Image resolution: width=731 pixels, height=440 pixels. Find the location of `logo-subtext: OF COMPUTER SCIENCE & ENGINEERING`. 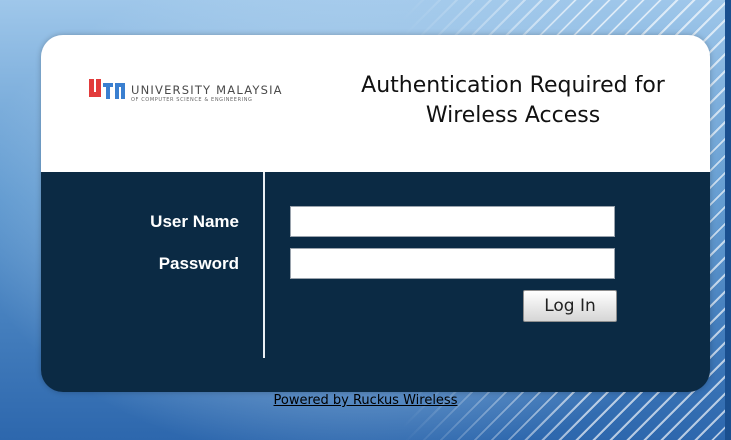

logo-subtext: OF COMPUTER SCIENCE & ENGINEERING is located at coordinates (192, 100).